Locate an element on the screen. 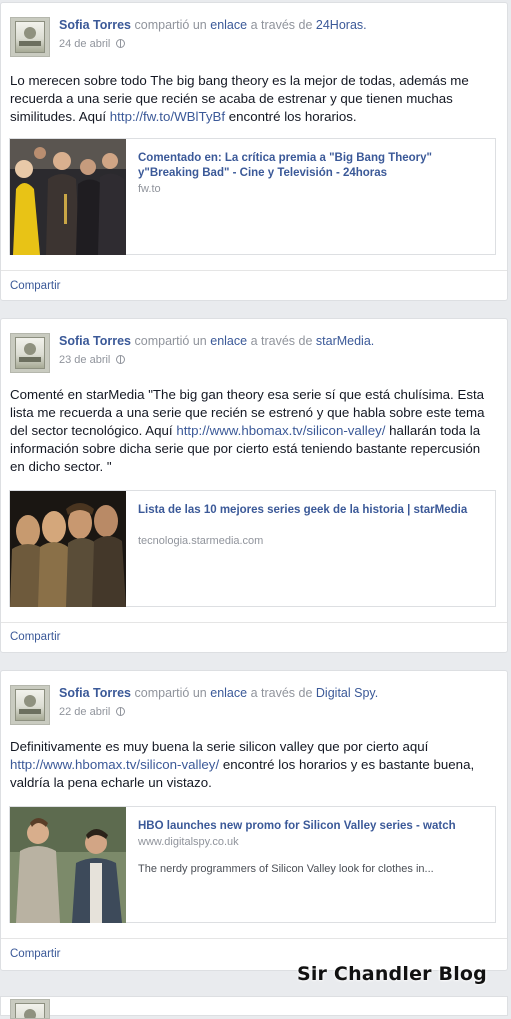  next-post is located at coordinates (254, 1007).